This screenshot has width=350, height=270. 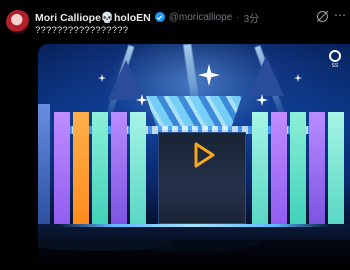 I want to click on verified-badge-icon, so click(x=159, y=17).